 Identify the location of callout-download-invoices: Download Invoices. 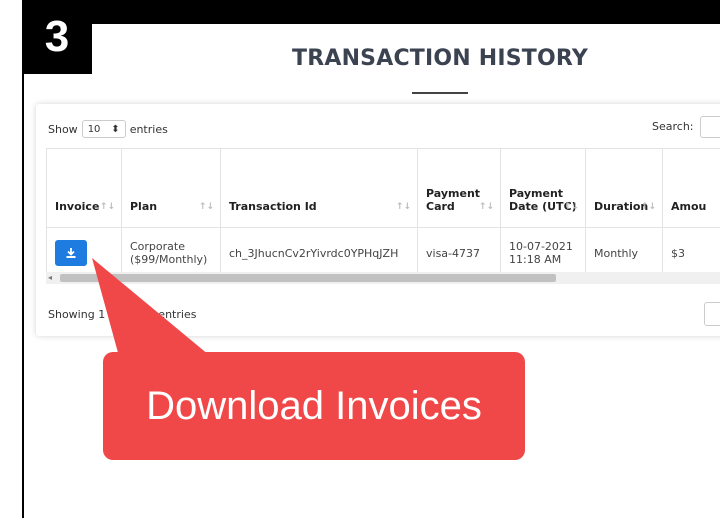
(314, 406).